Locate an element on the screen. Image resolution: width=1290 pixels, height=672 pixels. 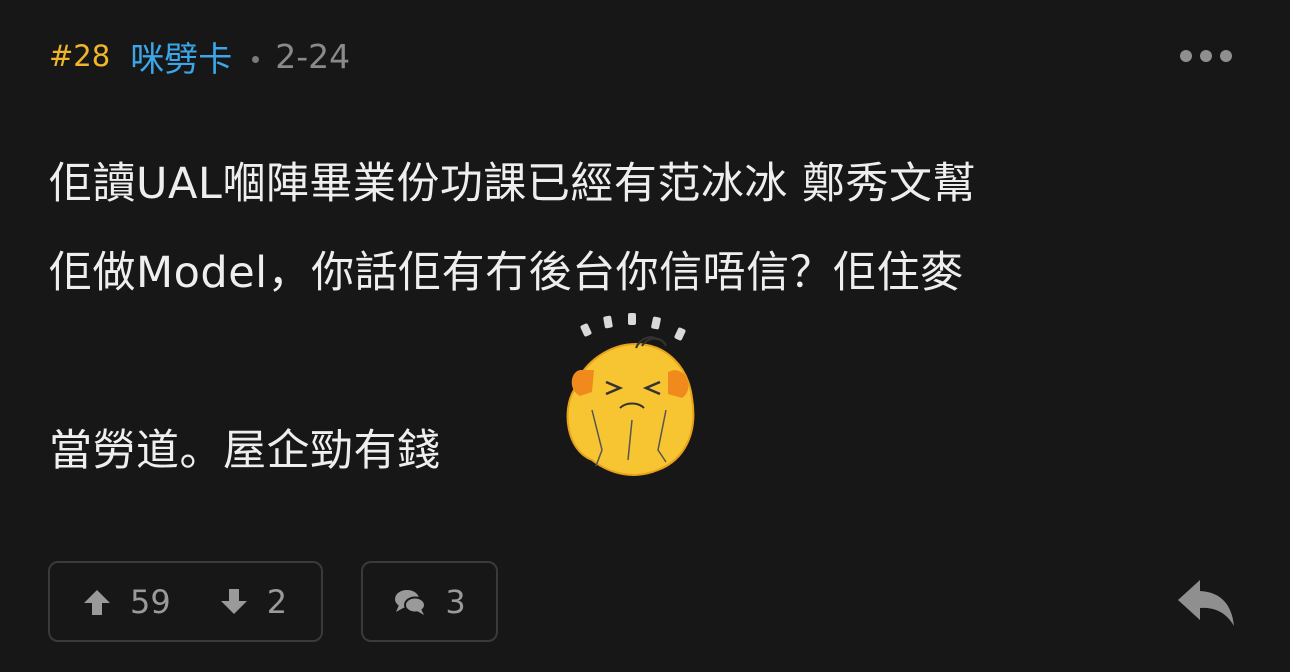
post-time: 2-24 is located at coordinates (313, 56).